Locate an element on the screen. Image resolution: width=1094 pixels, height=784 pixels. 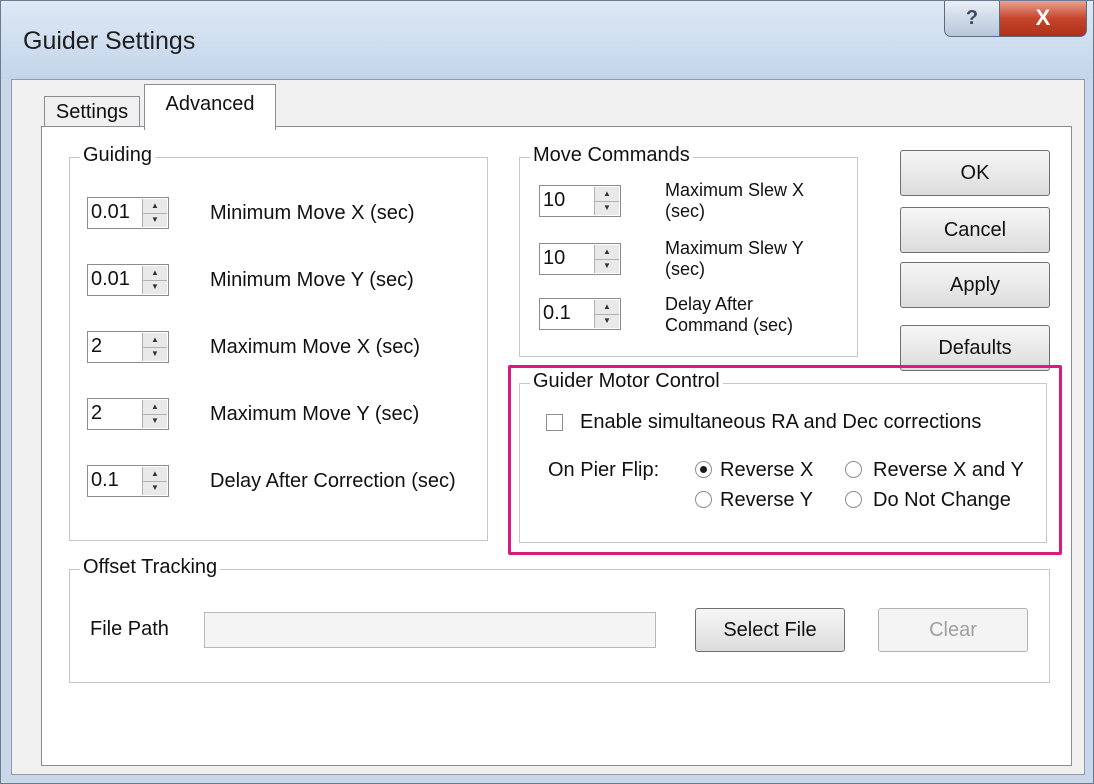
min-move-y-label: Minimum Move Y (sec) is located at coordinates (312, 280).